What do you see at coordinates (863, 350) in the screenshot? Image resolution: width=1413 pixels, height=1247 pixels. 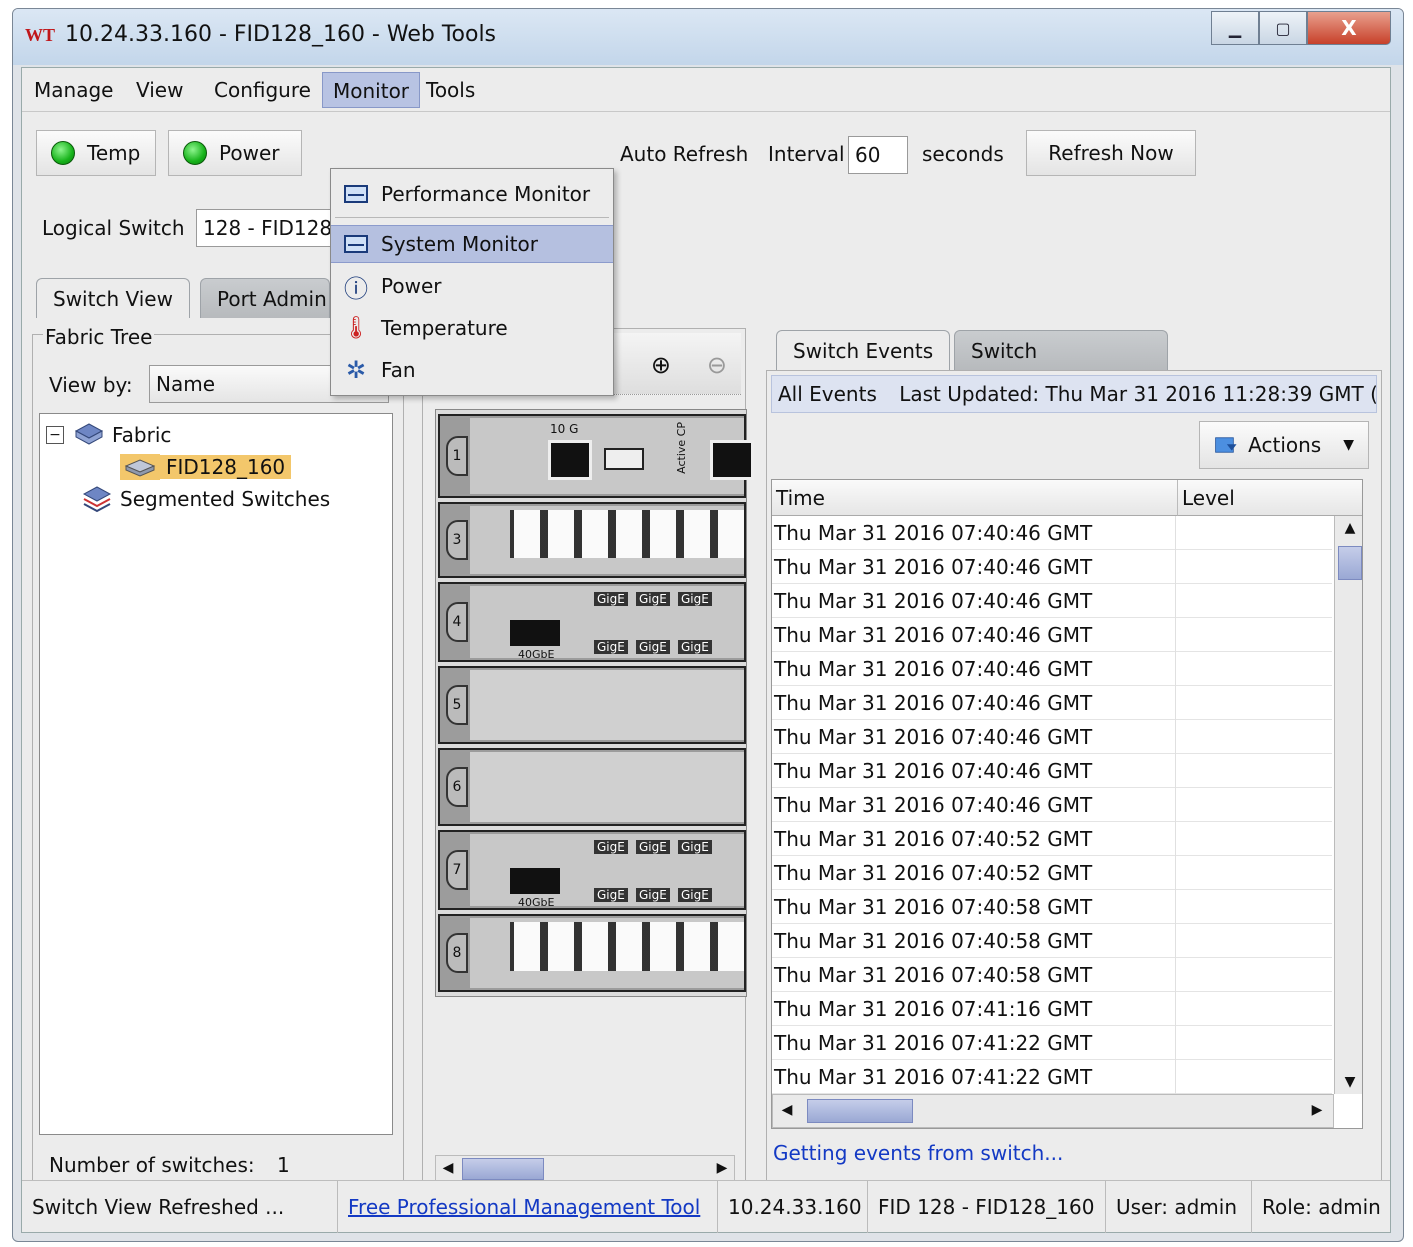 I see `tab-switch-events: Switch Events` at bounding box center [863, 350].